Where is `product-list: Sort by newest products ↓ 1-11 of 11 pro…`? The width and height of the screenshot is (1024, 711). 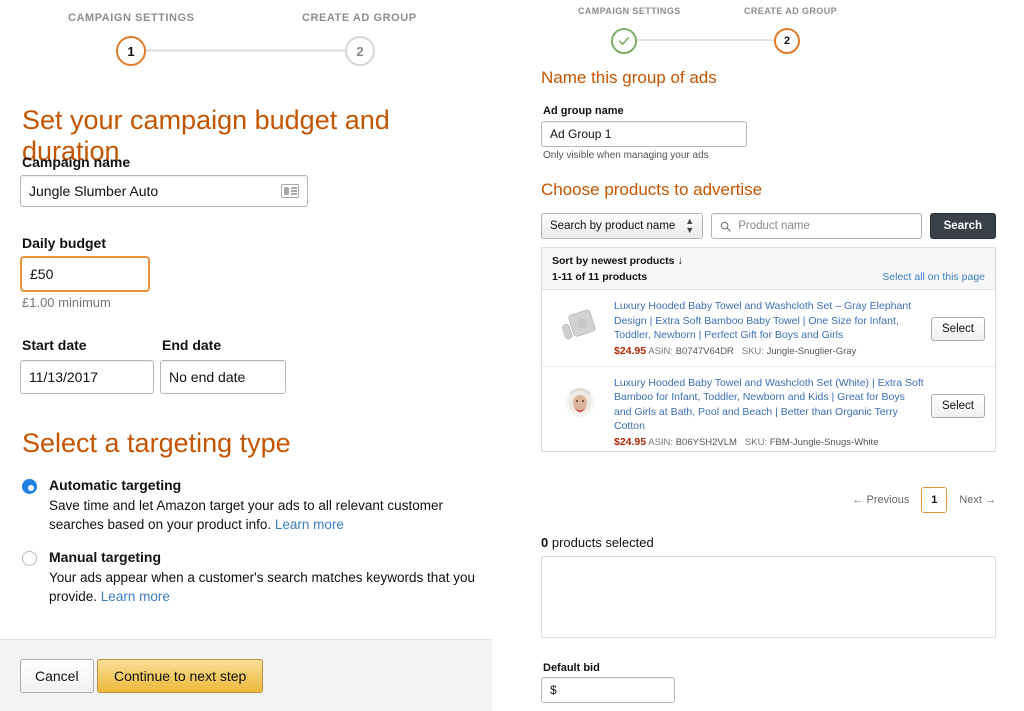
product-list: Sort by newest products ↓ 1-11 of 11 pro… is located at coordinates (768, 349).